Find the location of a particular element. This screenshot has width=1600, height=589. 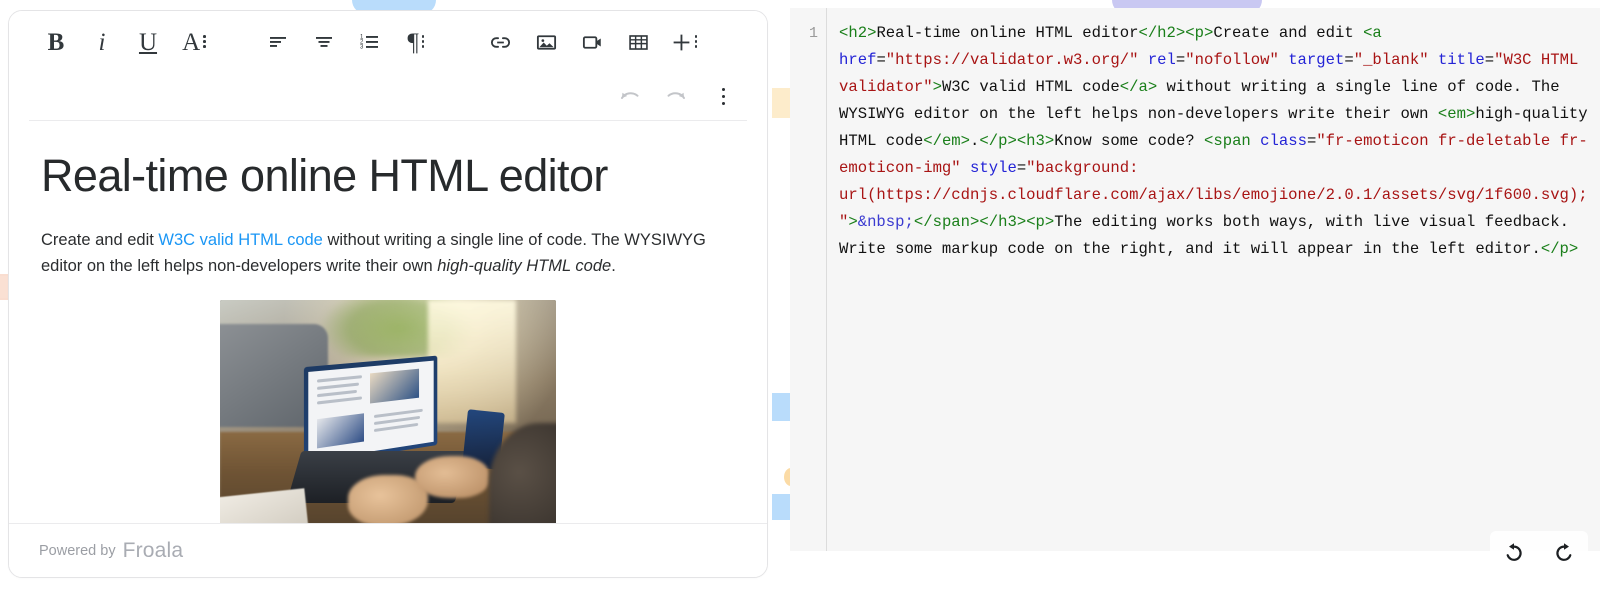

image-icon is located at coordinates (546, 42).